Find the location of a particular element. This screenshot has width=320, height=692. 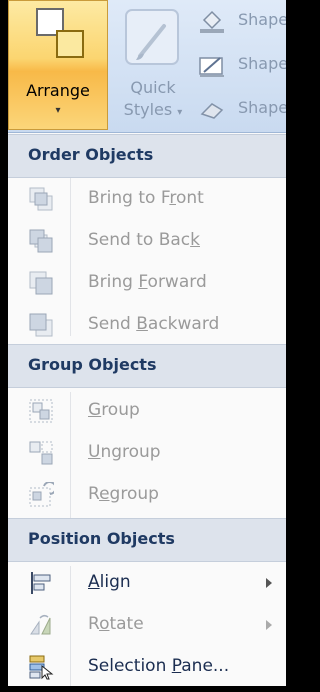

ungroup-icon is located at coordinates (41, 453).